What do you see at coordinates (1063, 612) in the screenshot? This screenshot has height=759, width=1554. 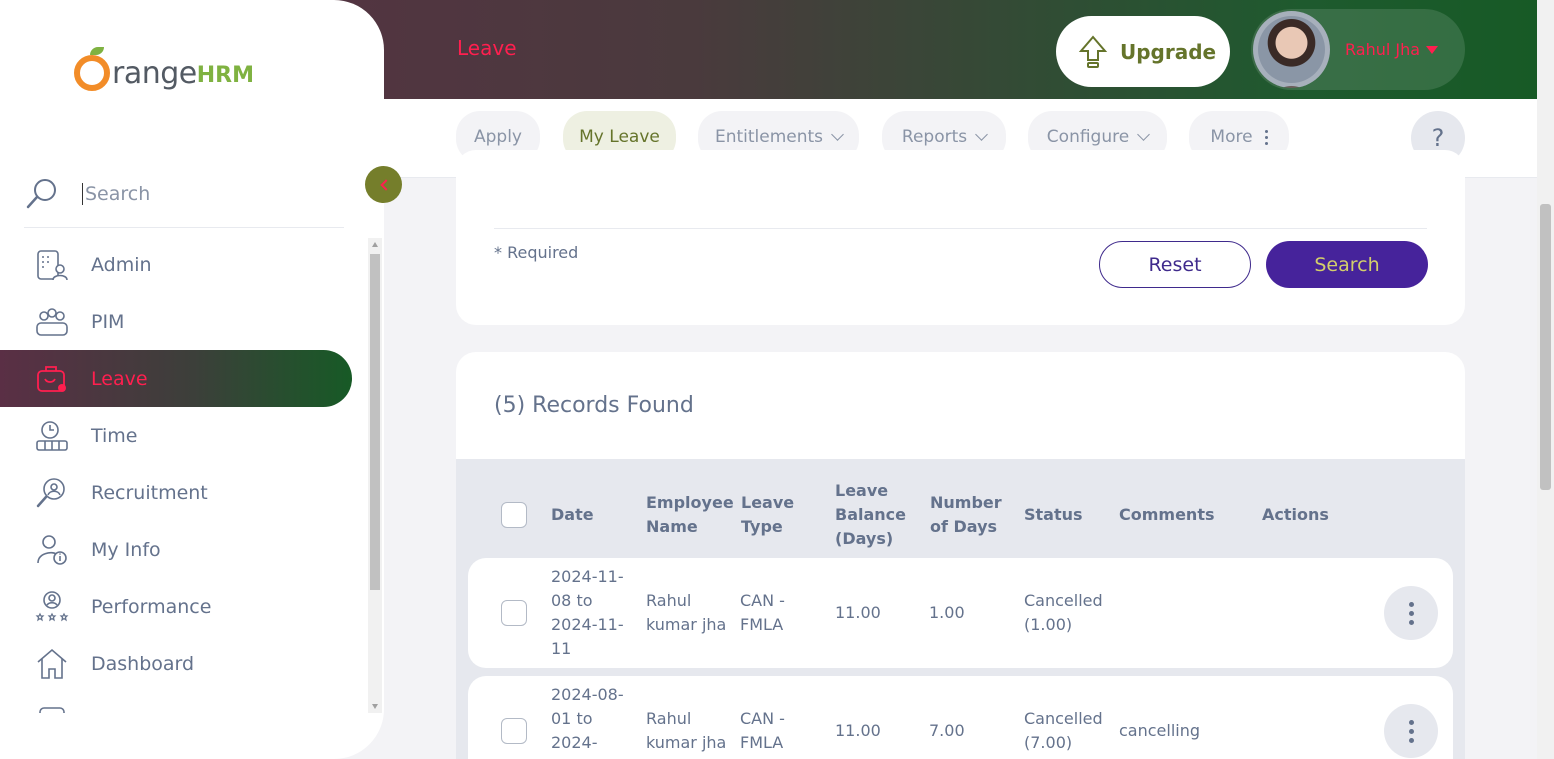 I see `cell-status: Cancelled (1.00)` at bounding box center [1063, 612].